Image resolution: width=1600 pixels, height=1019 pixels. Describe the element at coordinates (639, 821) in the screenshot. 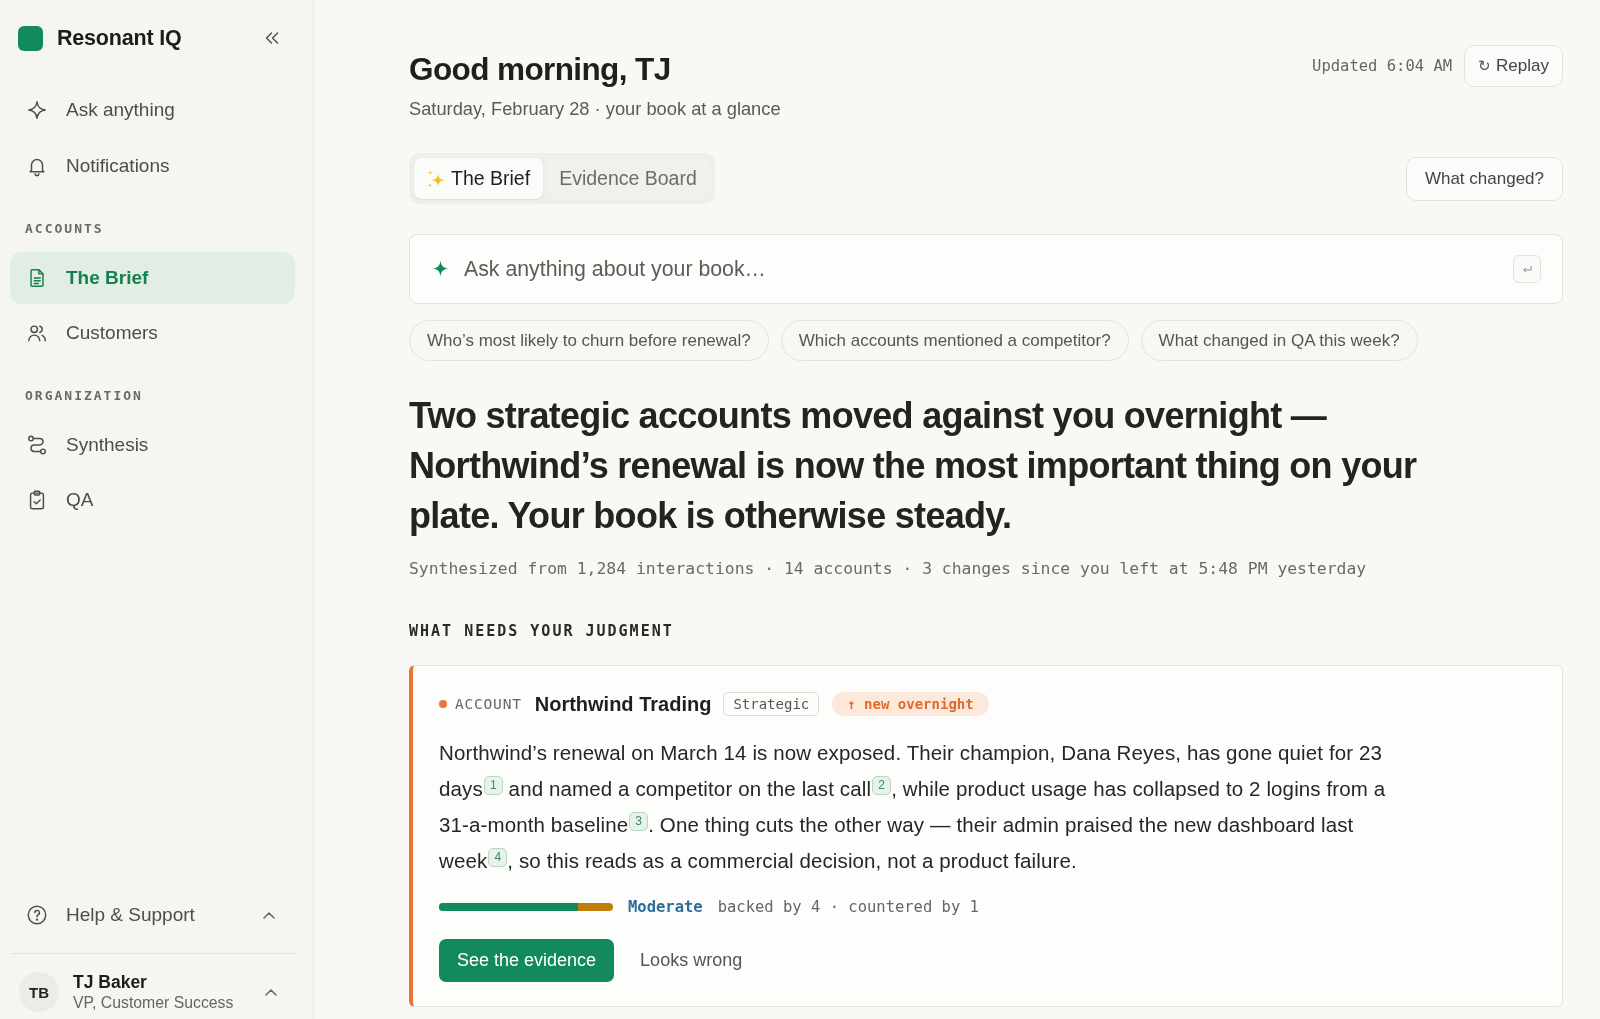

I see `citation-link: 3` at that location.